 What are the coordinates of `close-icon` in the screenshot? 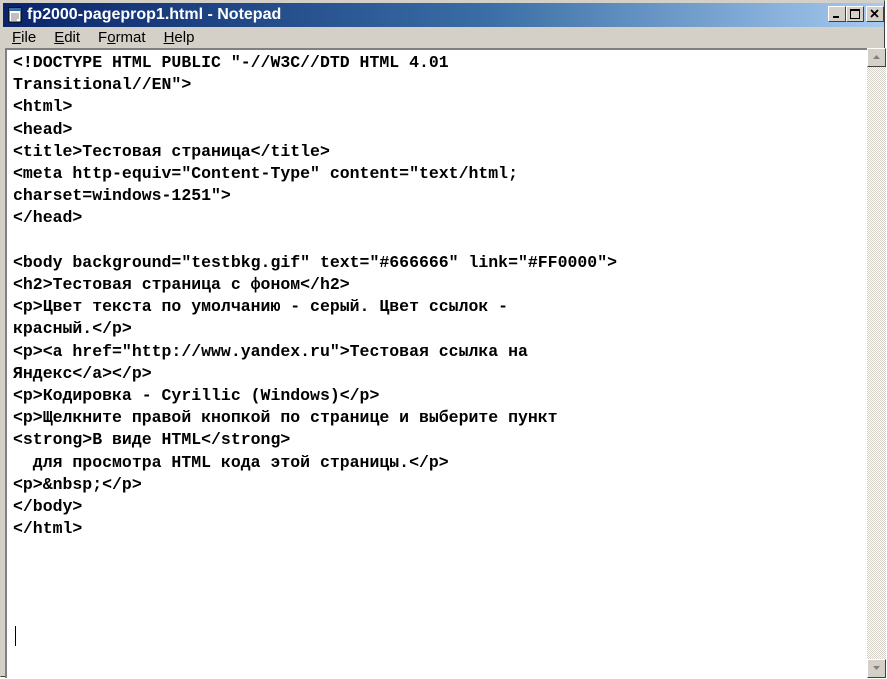 It's located at (874, 13).